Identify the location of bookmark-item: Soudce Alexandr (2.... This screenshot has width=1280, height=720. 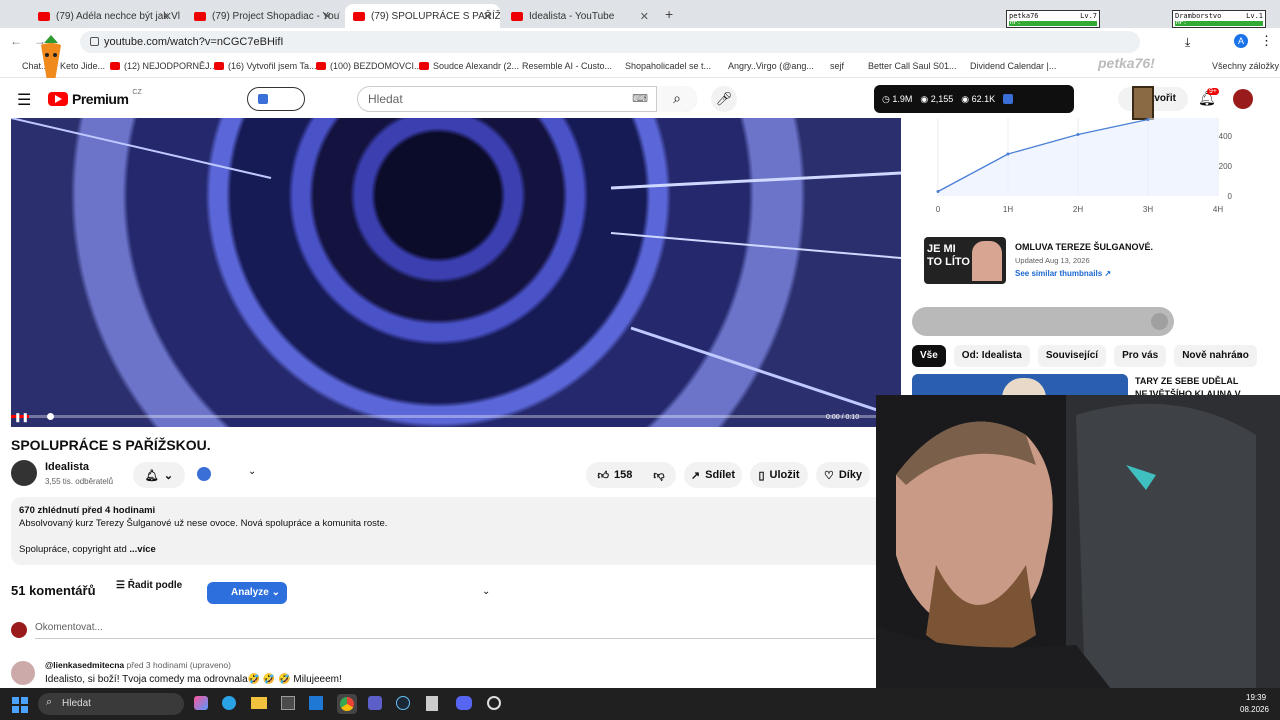
(469, 66).